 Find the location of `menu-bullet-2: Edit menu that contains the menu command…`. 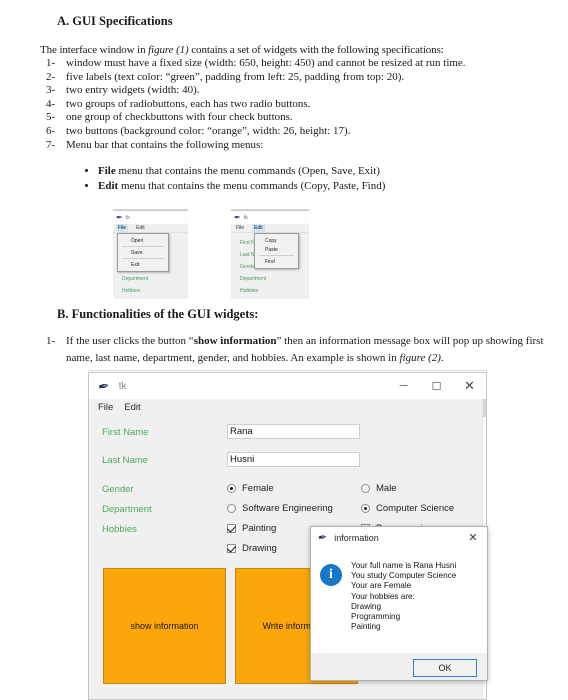

menu-bullet-2: Edit menu that contains the menu command… is located at coordinates (241, 186).